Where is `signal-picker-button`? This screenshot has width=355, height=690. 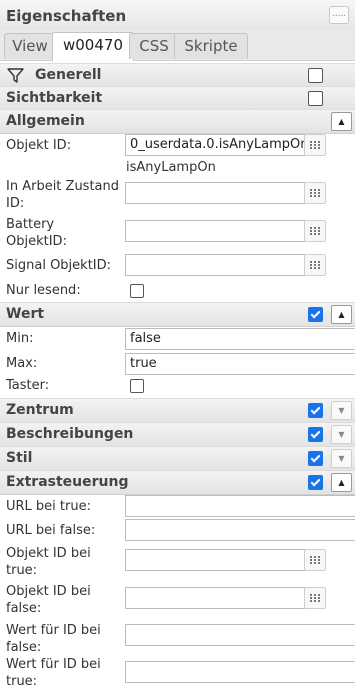 signal-picker-button is located at coordinates (315, 265).